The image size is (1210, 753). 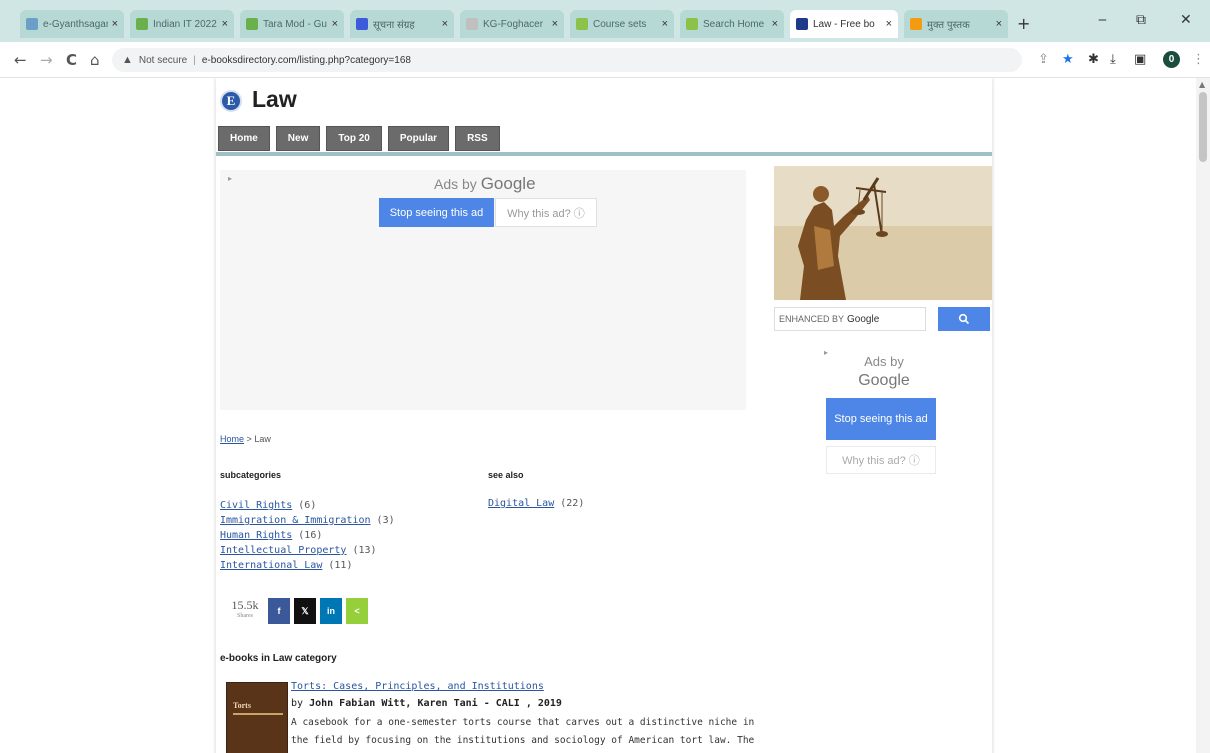 What do you see at coordinates (546, 212) in the screenshot?
I see `why-this-ad-button: Why this ad? ⓘ` at bounding box center [546, 212].